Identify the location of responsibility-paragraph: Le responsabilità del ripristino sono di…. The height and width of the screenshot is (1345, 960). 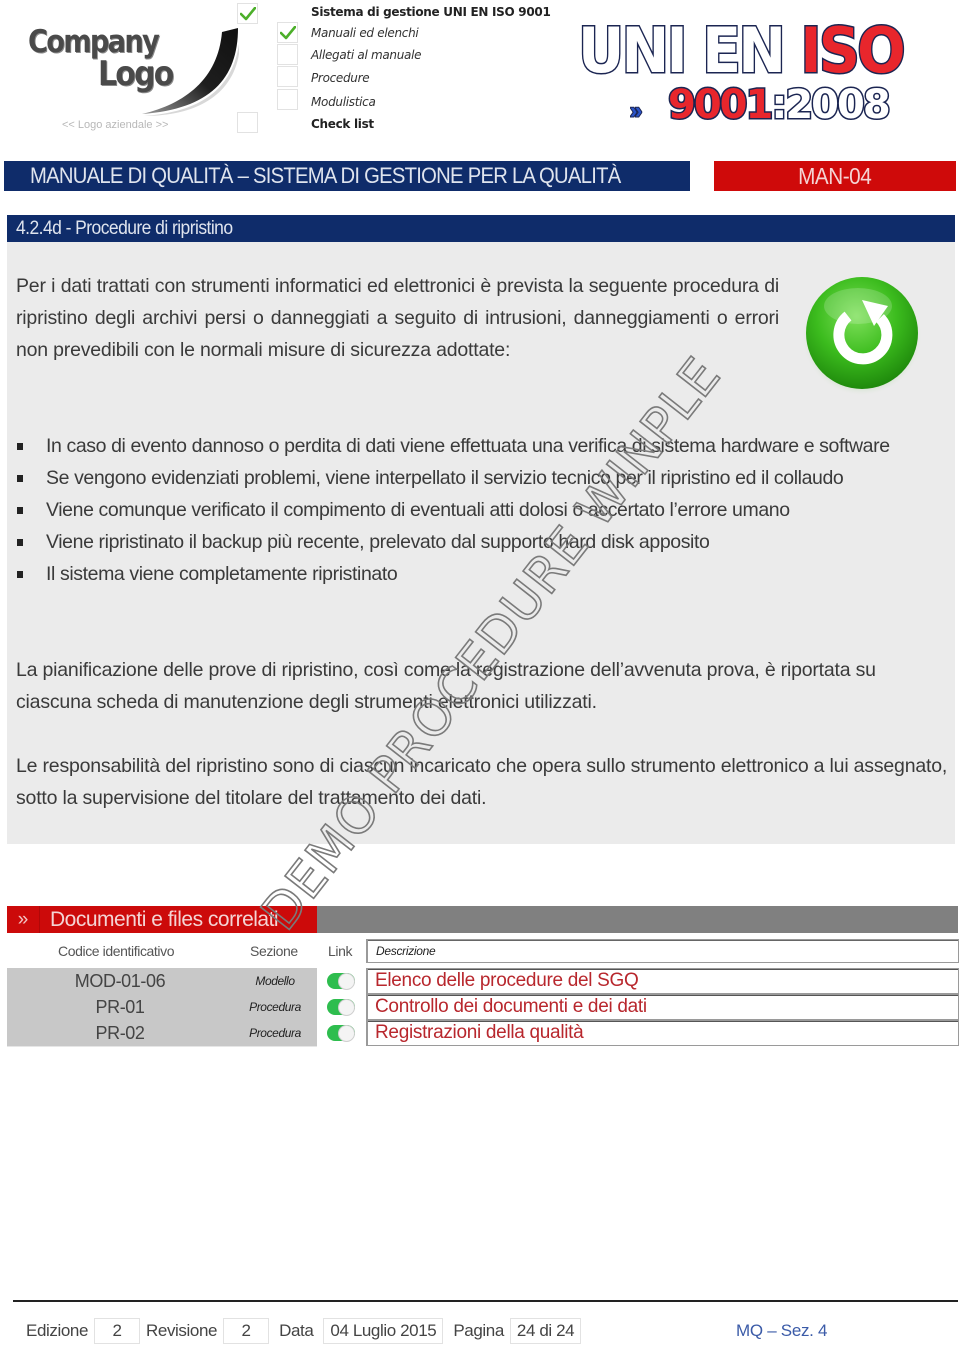
(482, 782).